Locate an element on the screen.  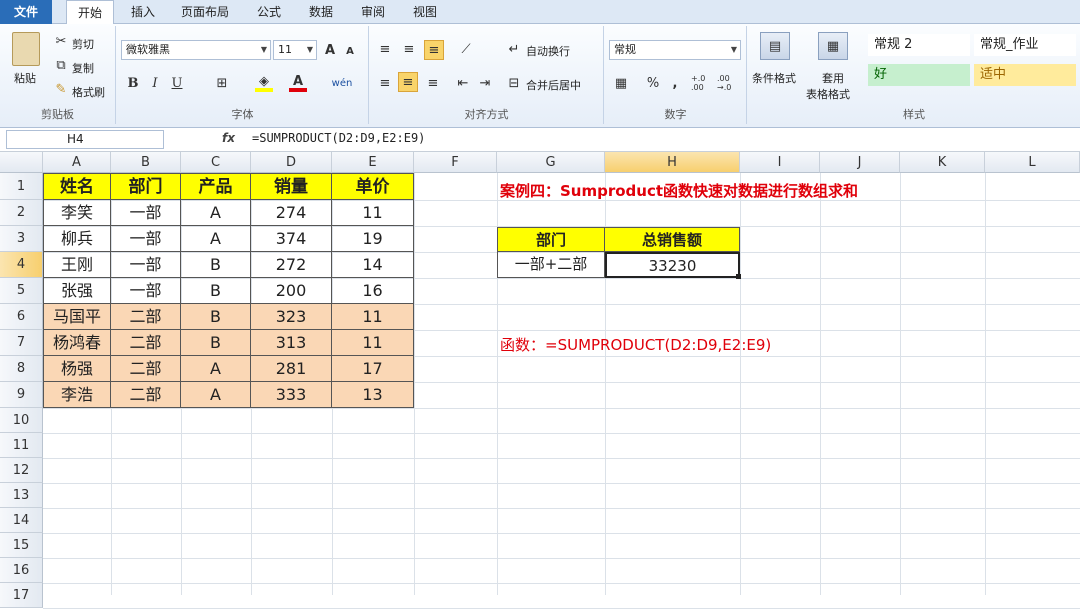
table-cell: 13 is located at coordinates (373, 395).